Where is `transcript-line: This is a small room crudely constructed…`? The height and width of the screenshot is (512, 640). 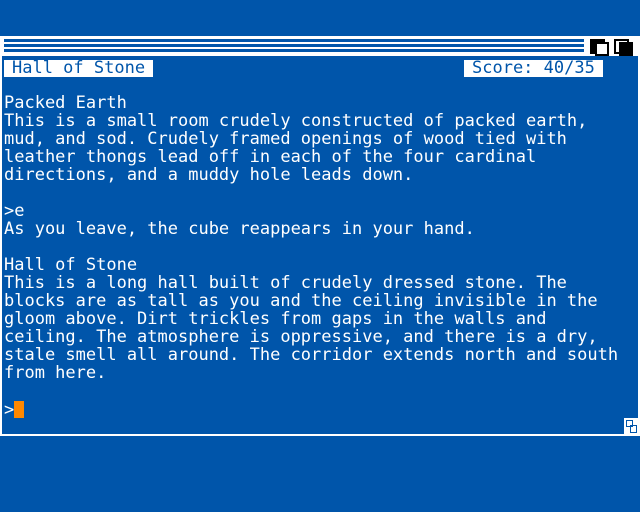 transcript-line: This is a small room crudely constructed… is located at coordinates (296, 121).